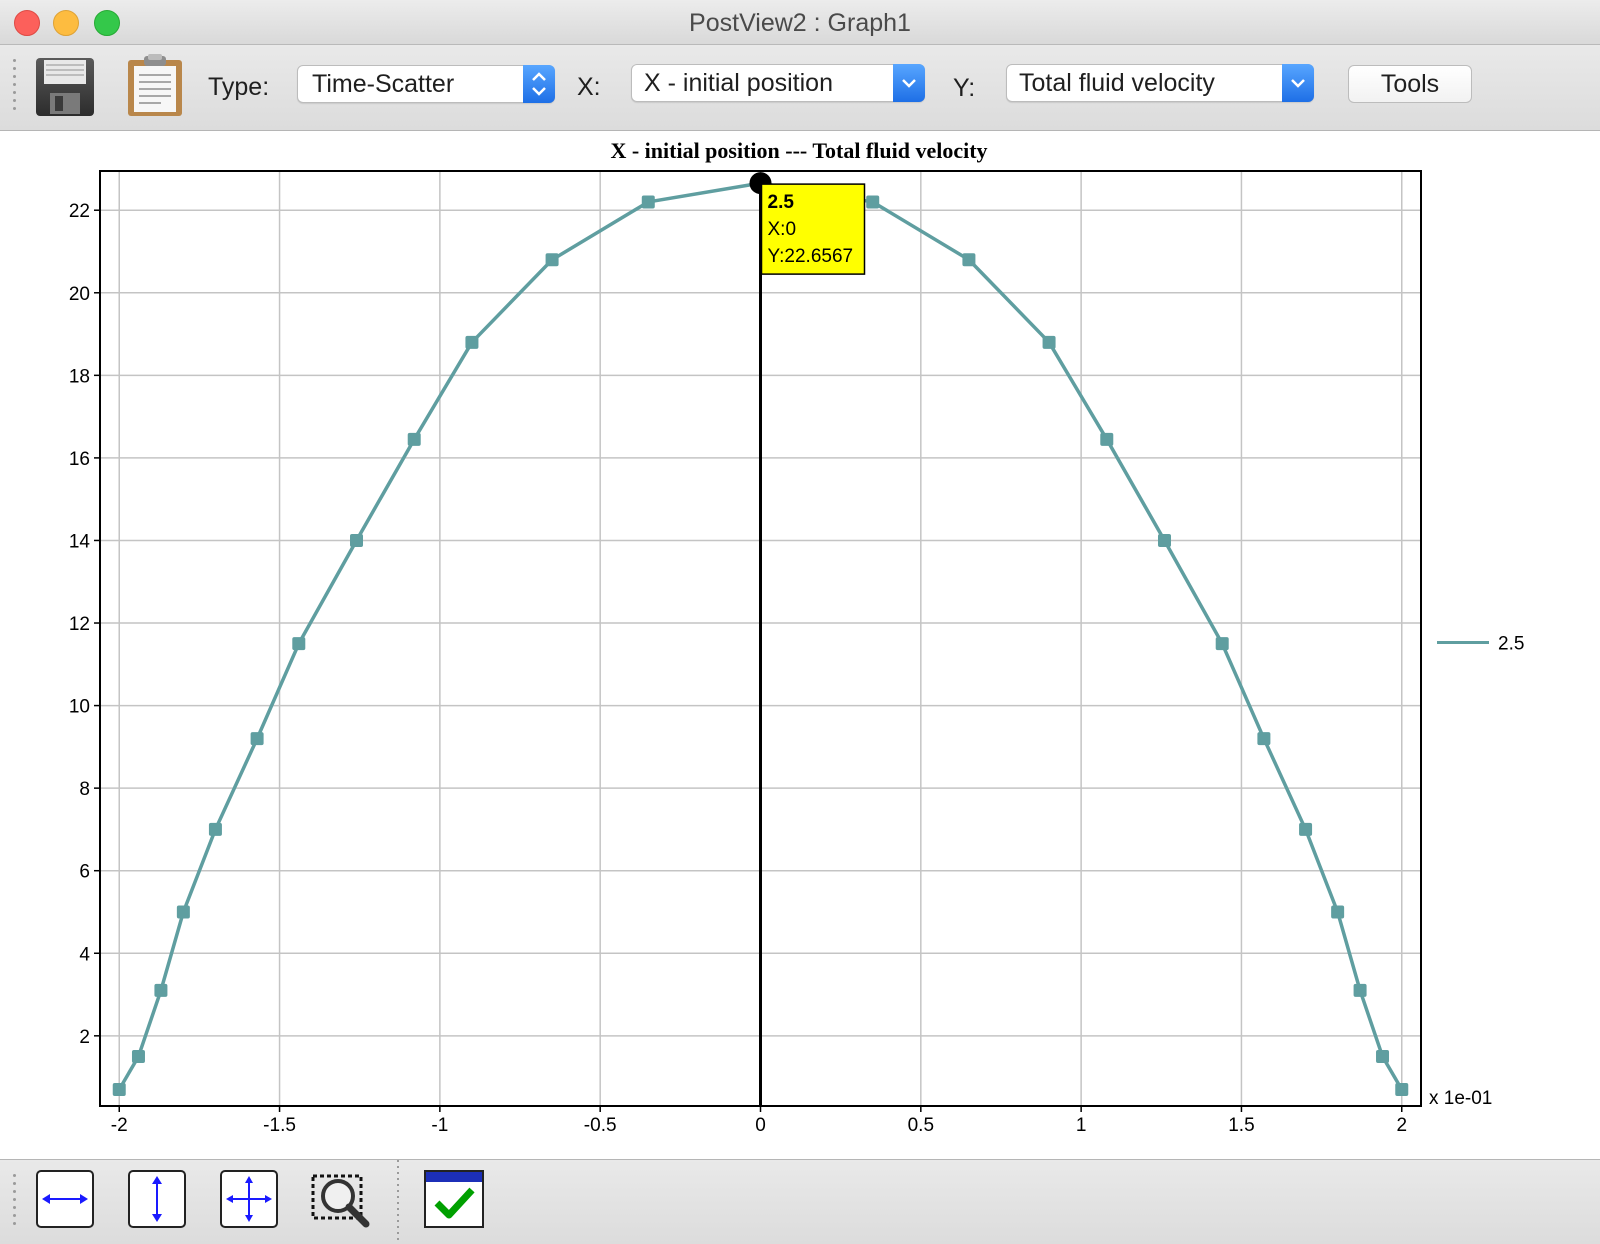 The image size is (1600, 1244). Describe the element at coordinates (279, 1125) in the screenshot. I see `x-tick-label: -1.5` at that location.